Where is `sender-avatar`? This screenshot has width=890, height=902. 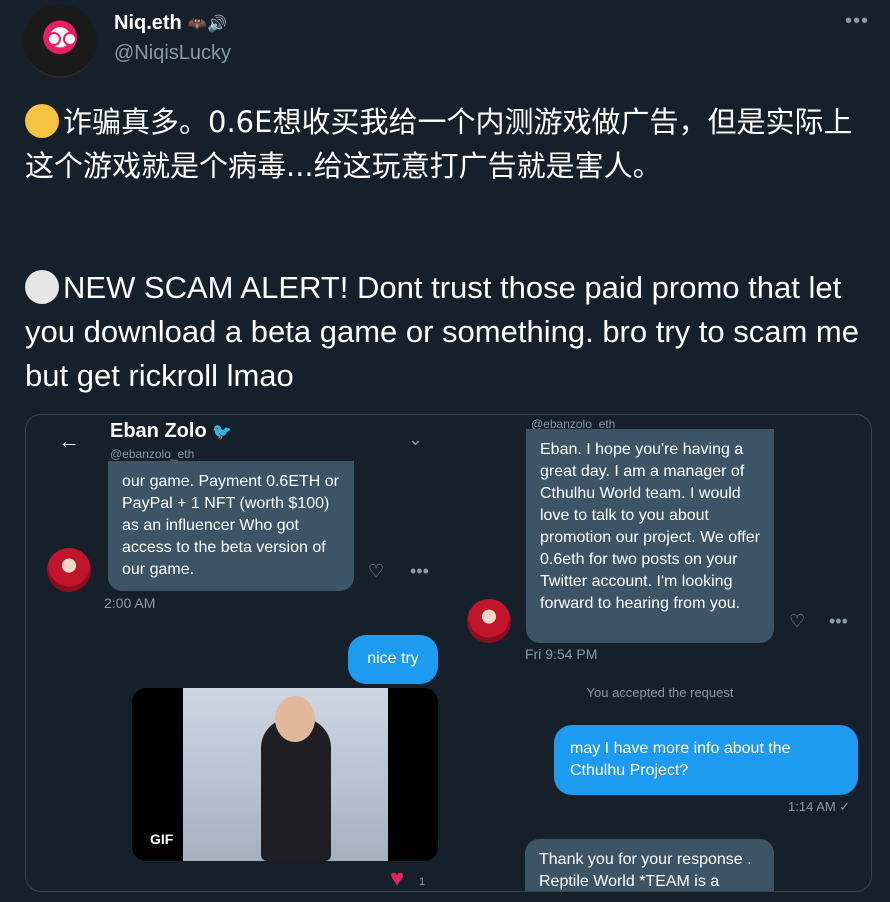
sender-avatar is located at coordinates (69, 570).